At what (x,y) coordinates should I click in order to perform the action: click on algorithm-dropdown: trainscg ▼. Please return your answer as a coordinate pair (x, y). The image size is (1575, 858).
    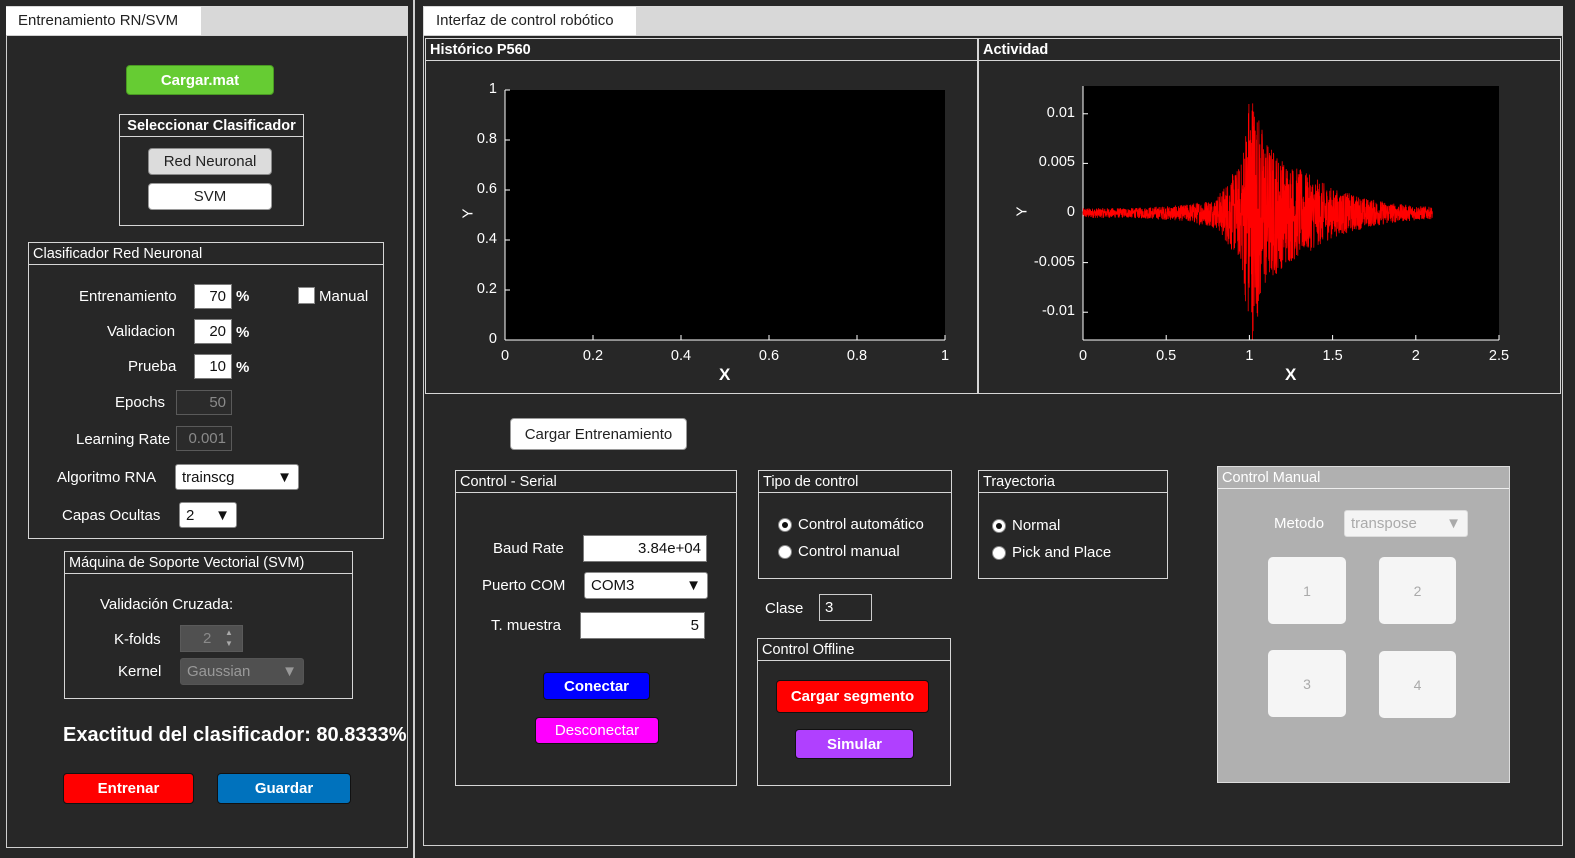
    Looking at the image, I should click on (237, 477).